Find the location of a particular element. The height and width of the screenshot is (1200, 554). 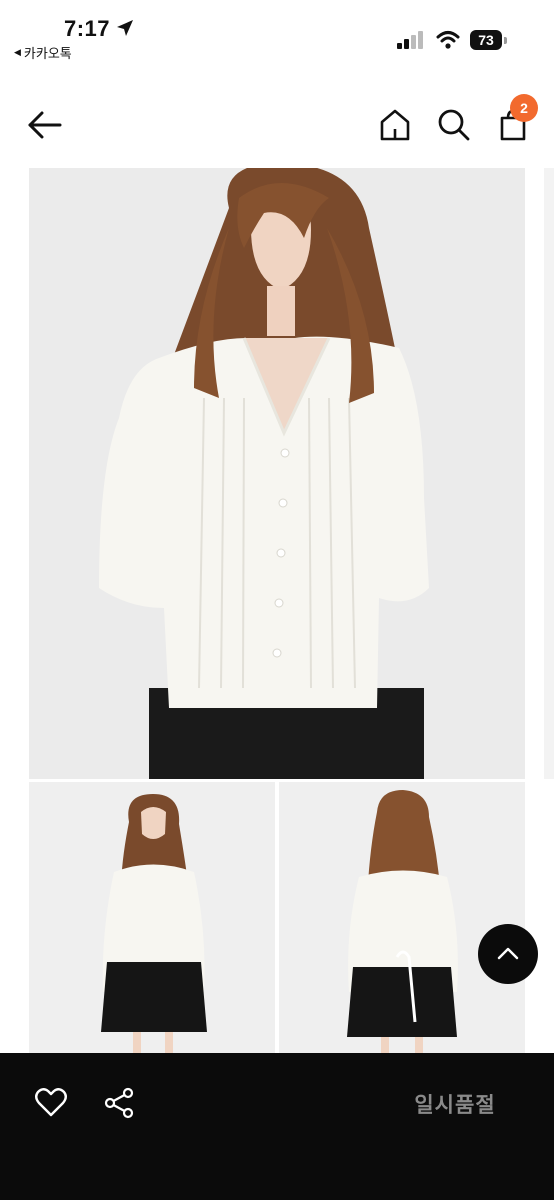

back-triangle-icon: ◀ is located at coordinates (17, 52).